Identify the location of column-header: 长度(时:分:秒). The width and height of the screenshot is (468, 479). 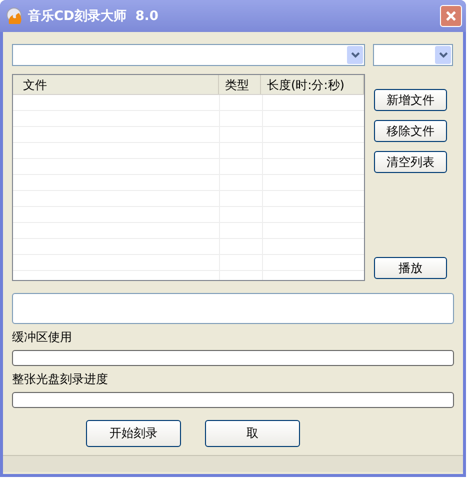
(312, 84).